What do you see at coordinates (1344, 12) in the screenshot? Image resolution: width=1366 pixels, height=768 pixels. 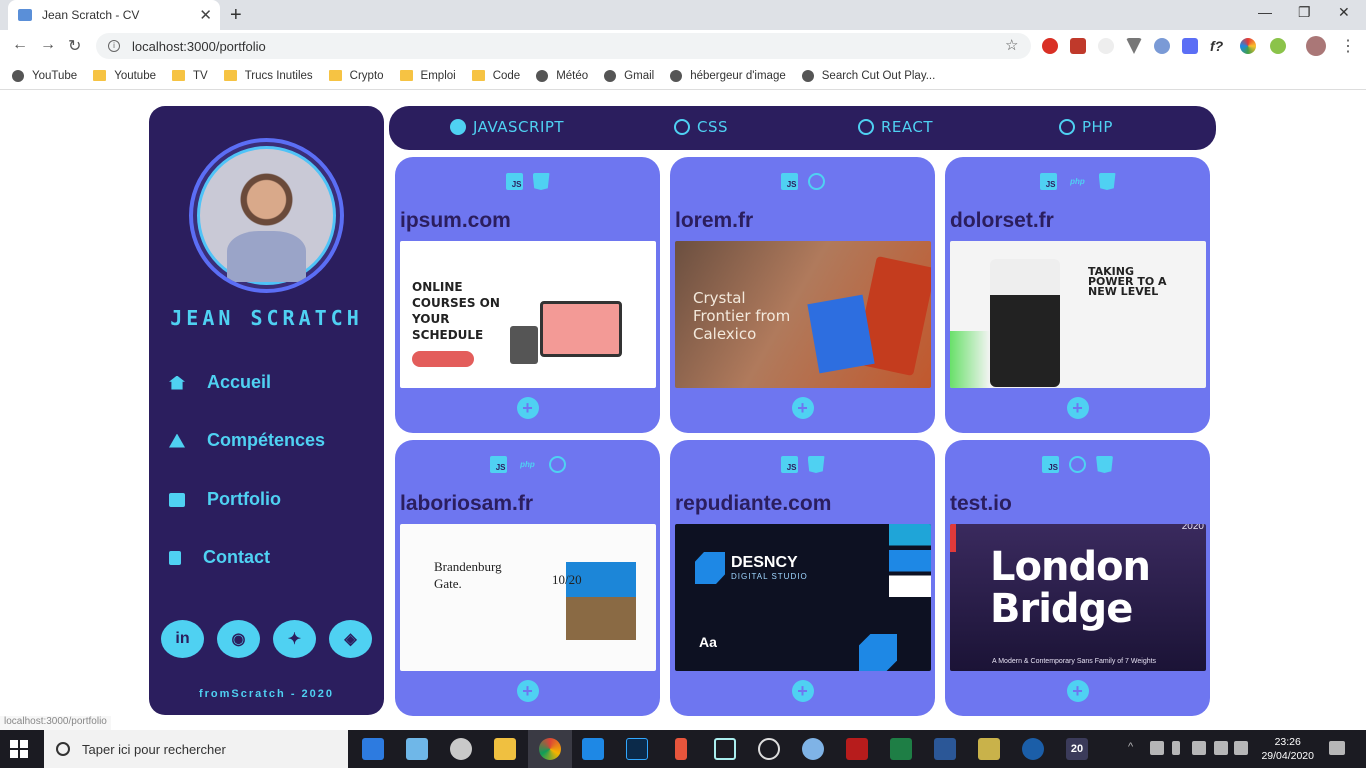 I see `close-window-icon: ✕` at bounding box center [1344, 12].